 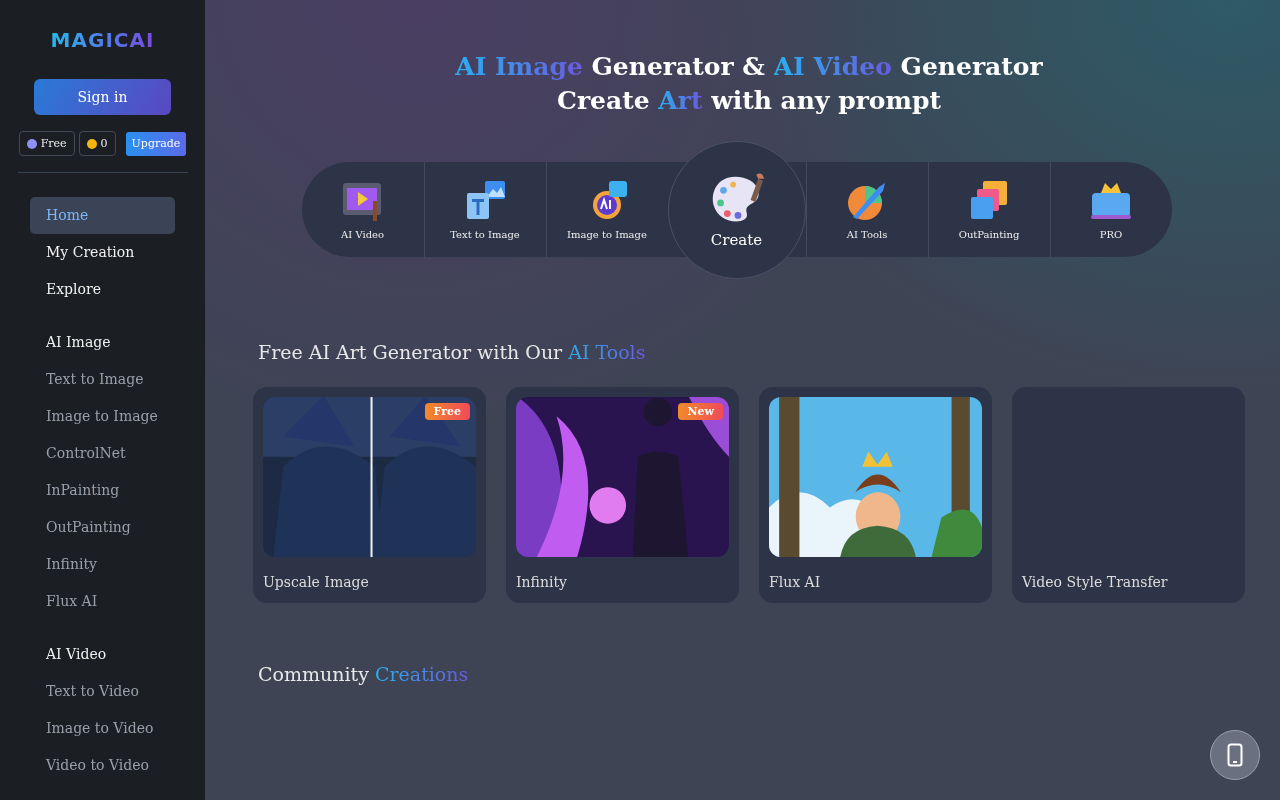 I want to click on tool-card: Video Style Transfer, so click(x=1128, y=495).